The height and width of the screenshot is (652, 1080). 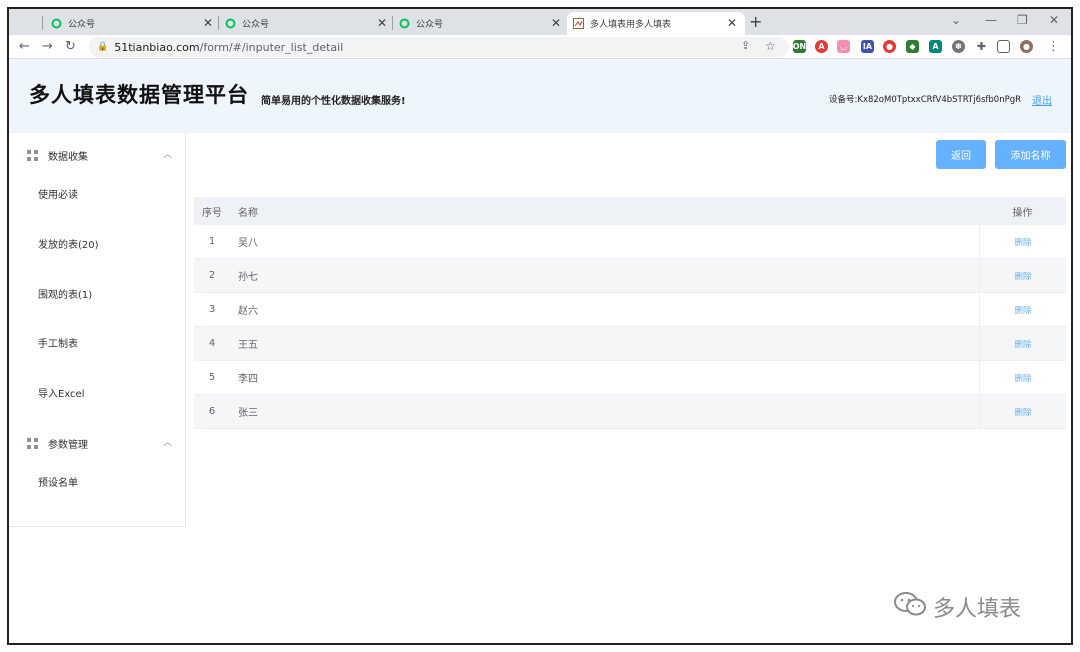 I want to click on browser-tab-2: 公众号 ✕, so click(x=310, y=23).